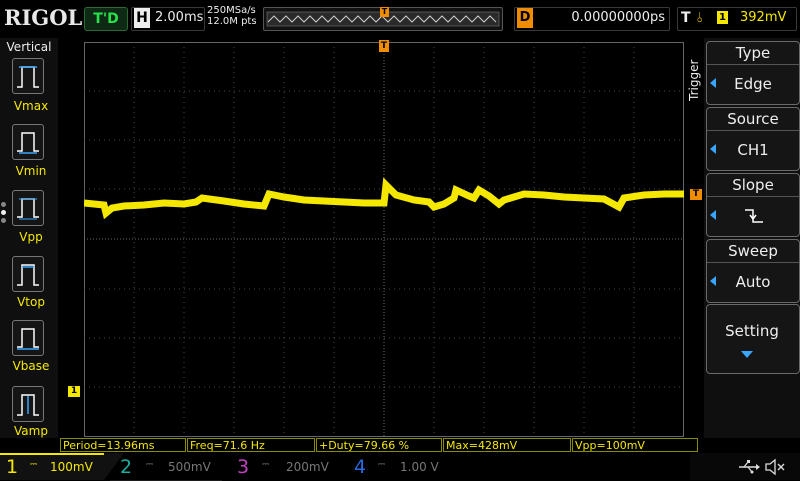 Image resolution: width=800 pixels, height=481 pixels. Describe the element at coordinates (753, 251) in the screenshot. I see `trigger-sweep-title: Sweep` at that location.